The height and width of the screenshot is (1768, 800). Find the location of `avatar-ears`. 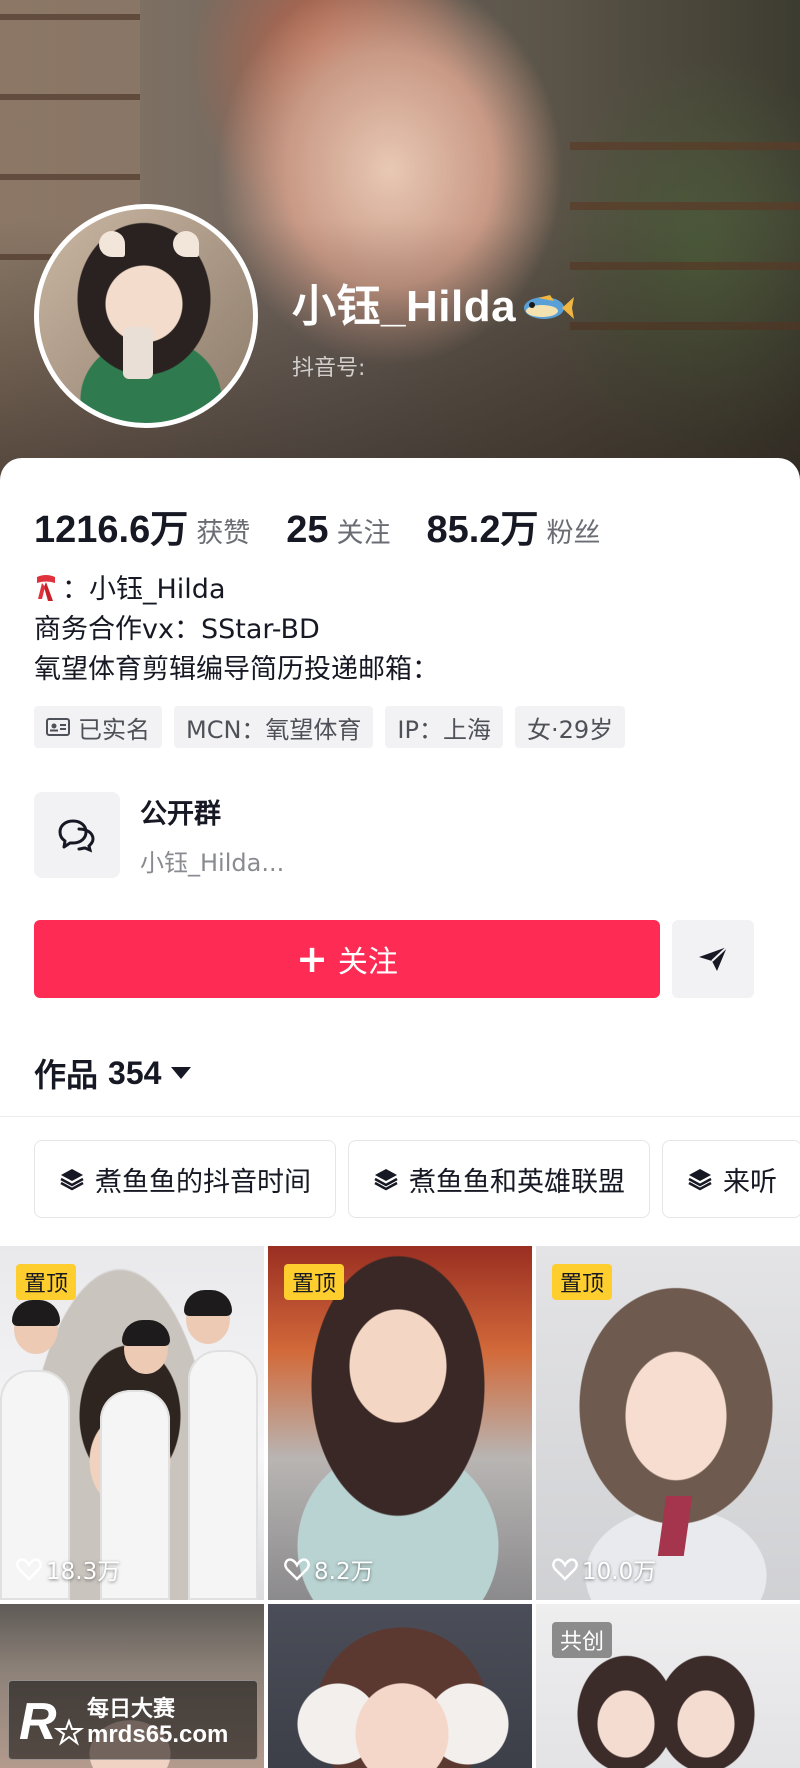

avatar-ears is located at coordinates (149, 246).